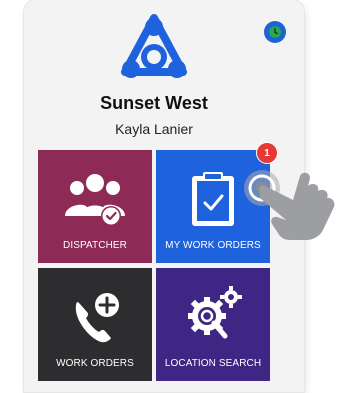 The height and width of the screenshot is (393, 356). What do you see at coordinates (154, 129) in the screenshot?
I see `user-name: Kayla Lanier` at bounding box center [154, 129].